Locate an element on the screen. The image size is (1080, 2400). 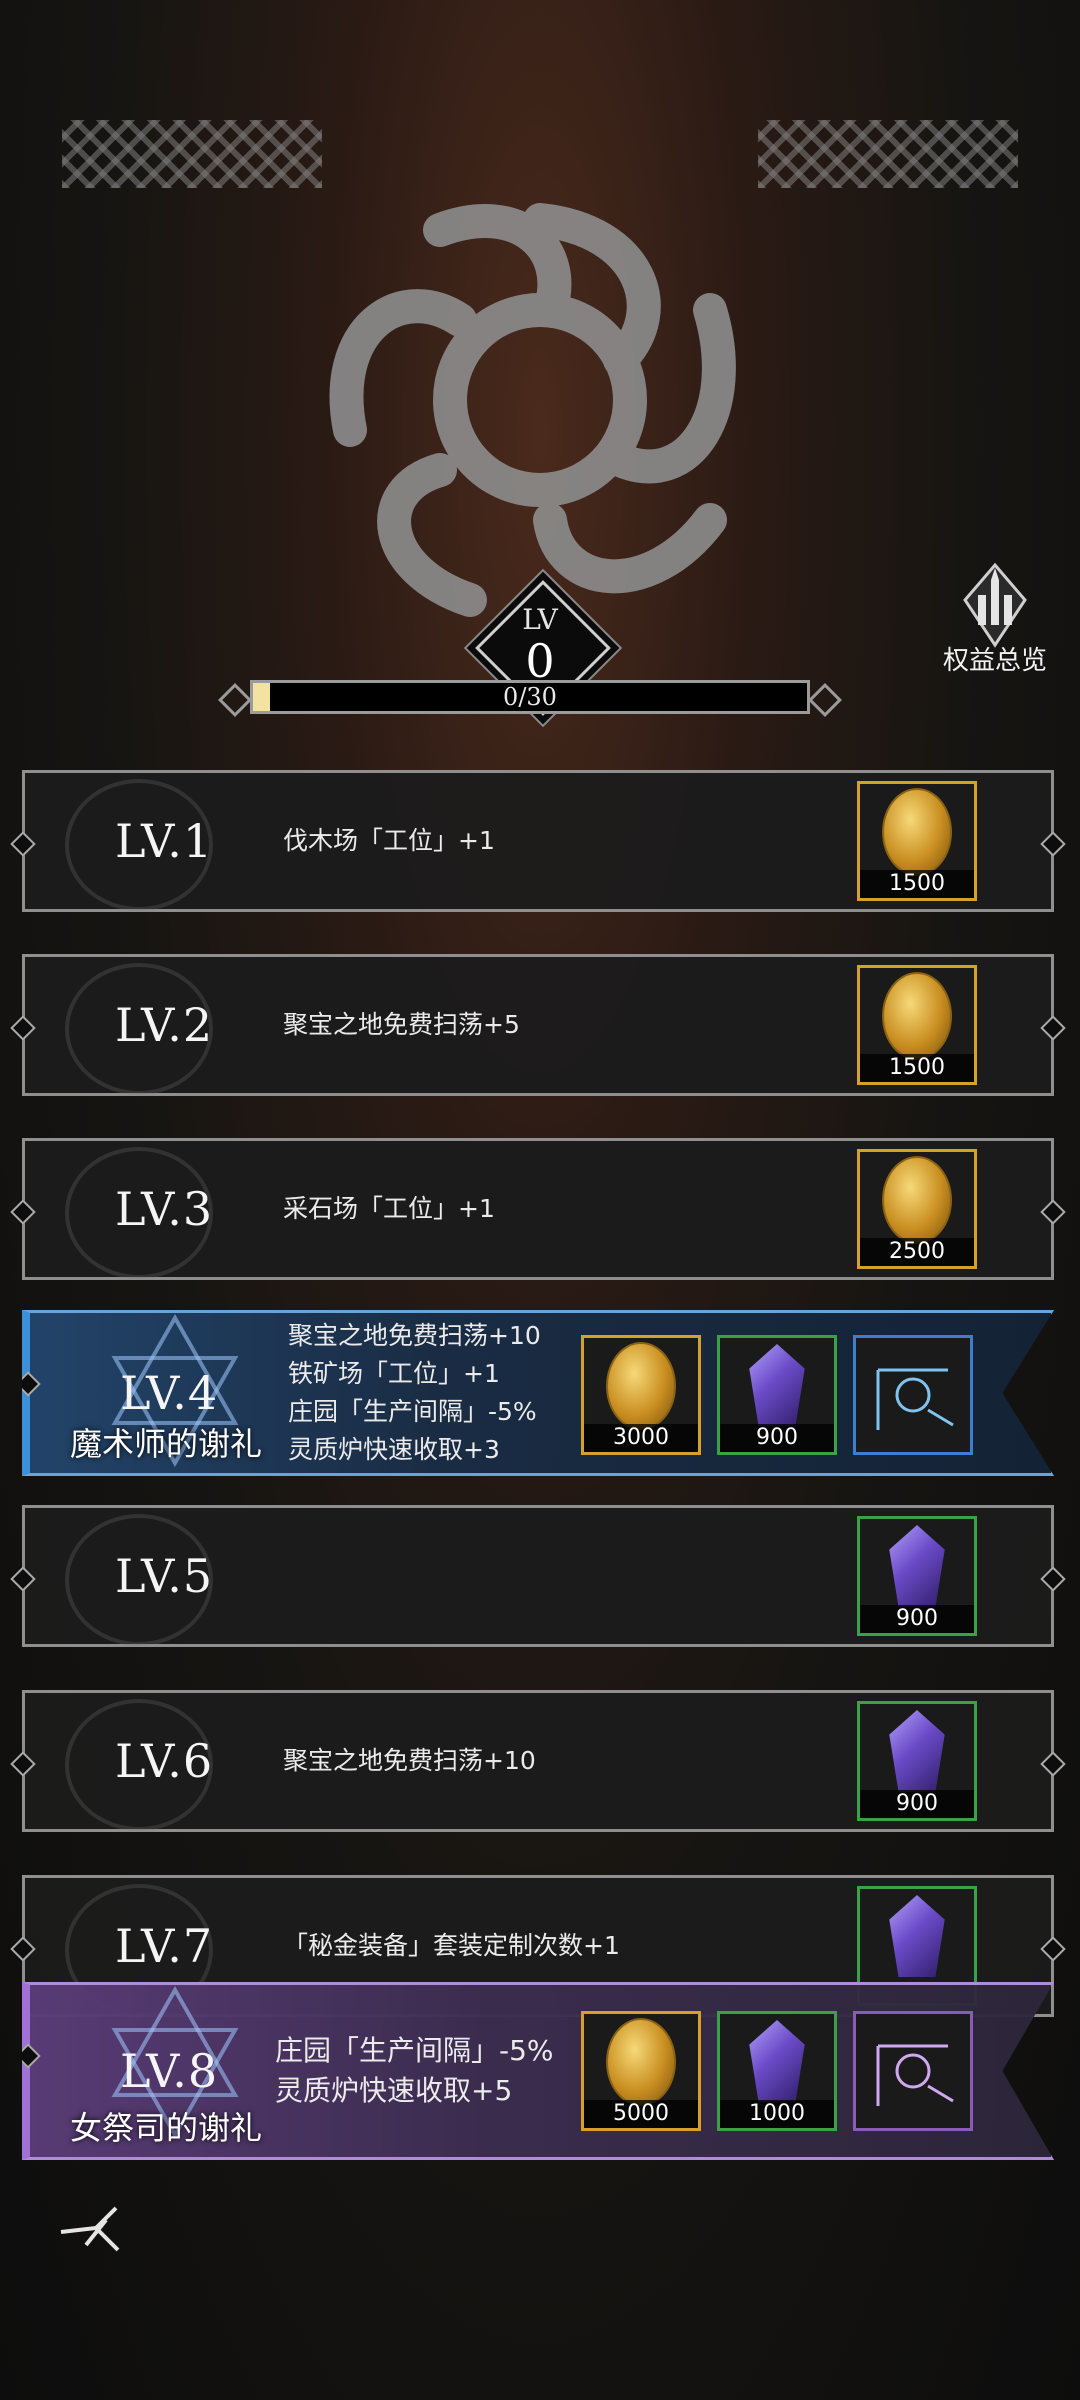
benefit-line: 聚宝之地免费扫荡+5 is located at coordinates (401, 1024).